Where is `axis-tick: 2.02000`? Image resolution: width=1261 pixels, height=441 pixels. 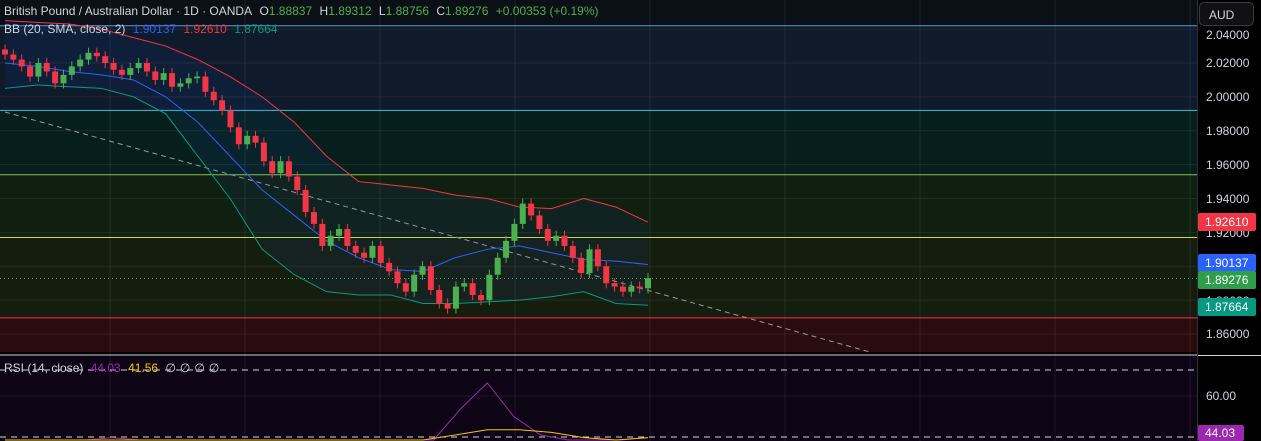 axis-tick: 2.02000 is located at coordinates (1228, 63).